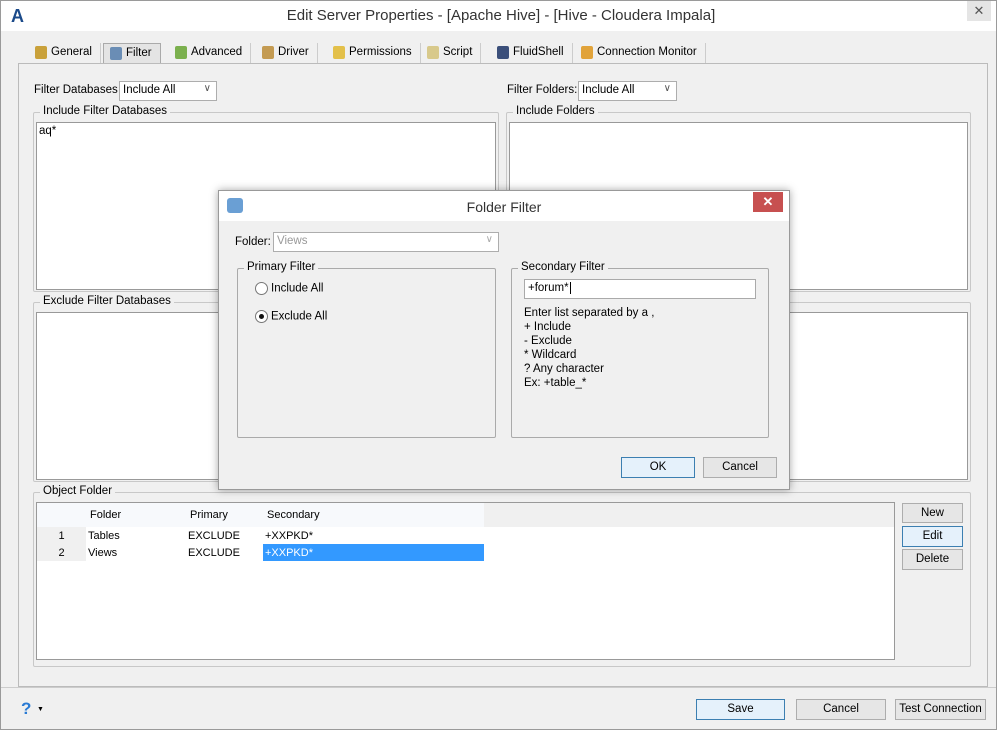 This screenshot has height=730, width=997. What do you see at coordinates (268, 52) in the screenshot?
I see `driver-icon` at bounding box center [268, 52].